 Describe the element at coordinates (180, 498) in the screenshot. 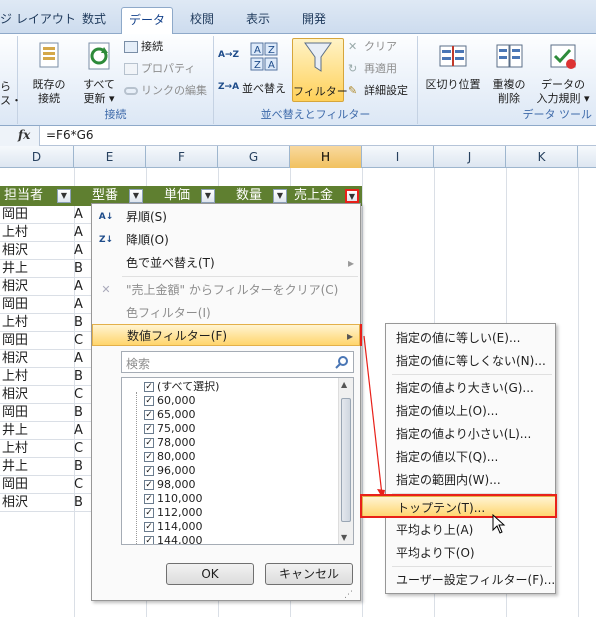

I see `checklist-item-label: 110,000` at that location.